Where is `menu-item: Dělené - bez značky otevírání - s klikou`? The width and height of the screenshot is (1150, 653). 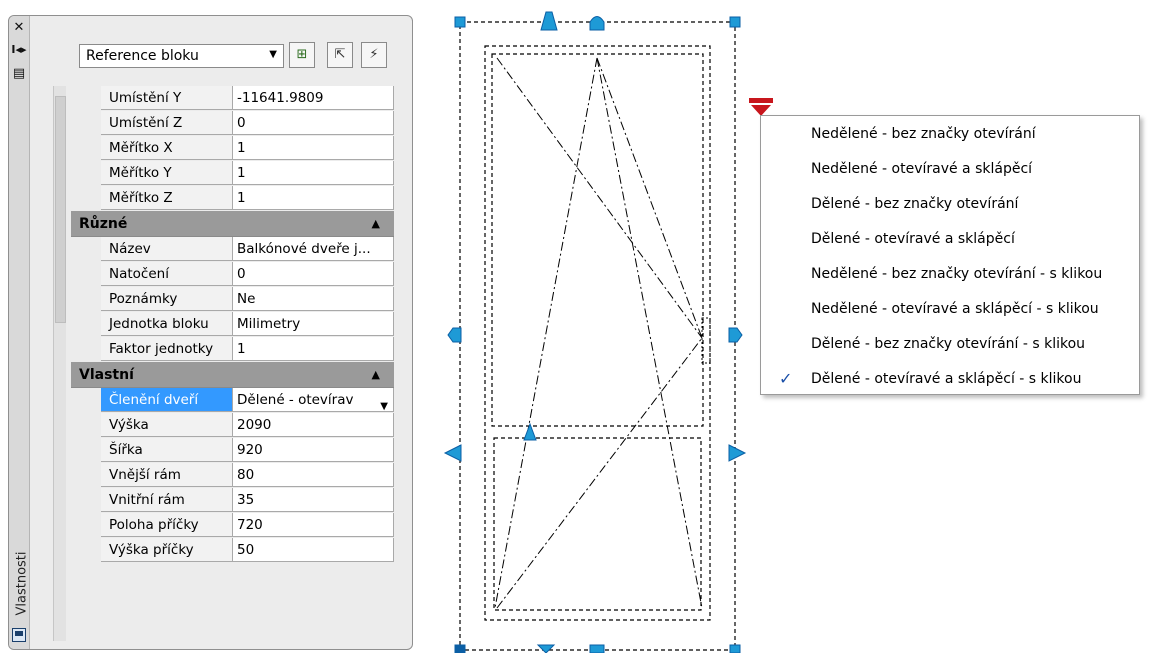 menu-item: Dělené - bez značky otevírání - s klikou is located at coordinates (950, 344).